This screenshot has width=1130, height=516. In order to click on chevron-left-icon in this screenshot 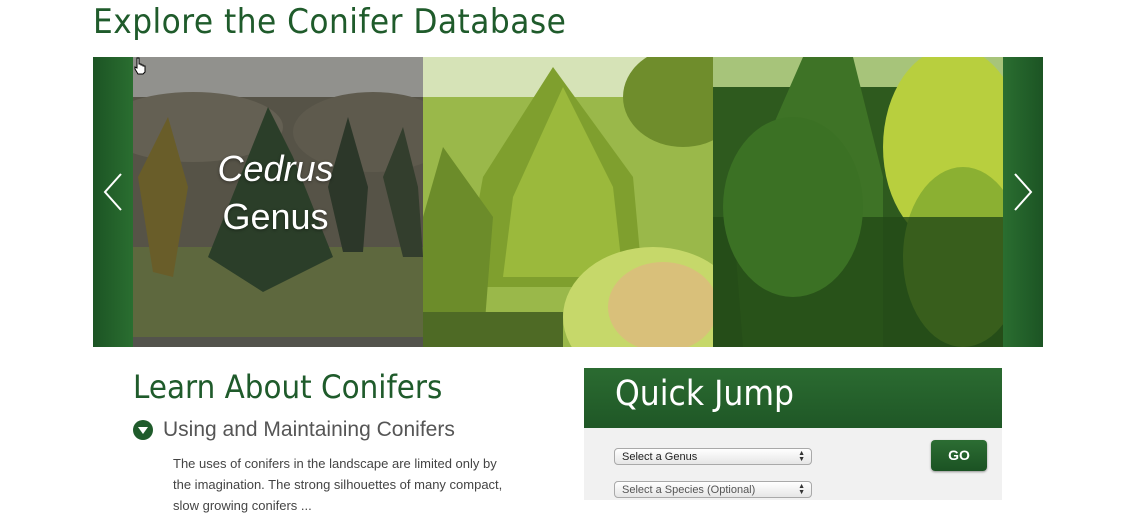, I will do `click(112, 192)`.